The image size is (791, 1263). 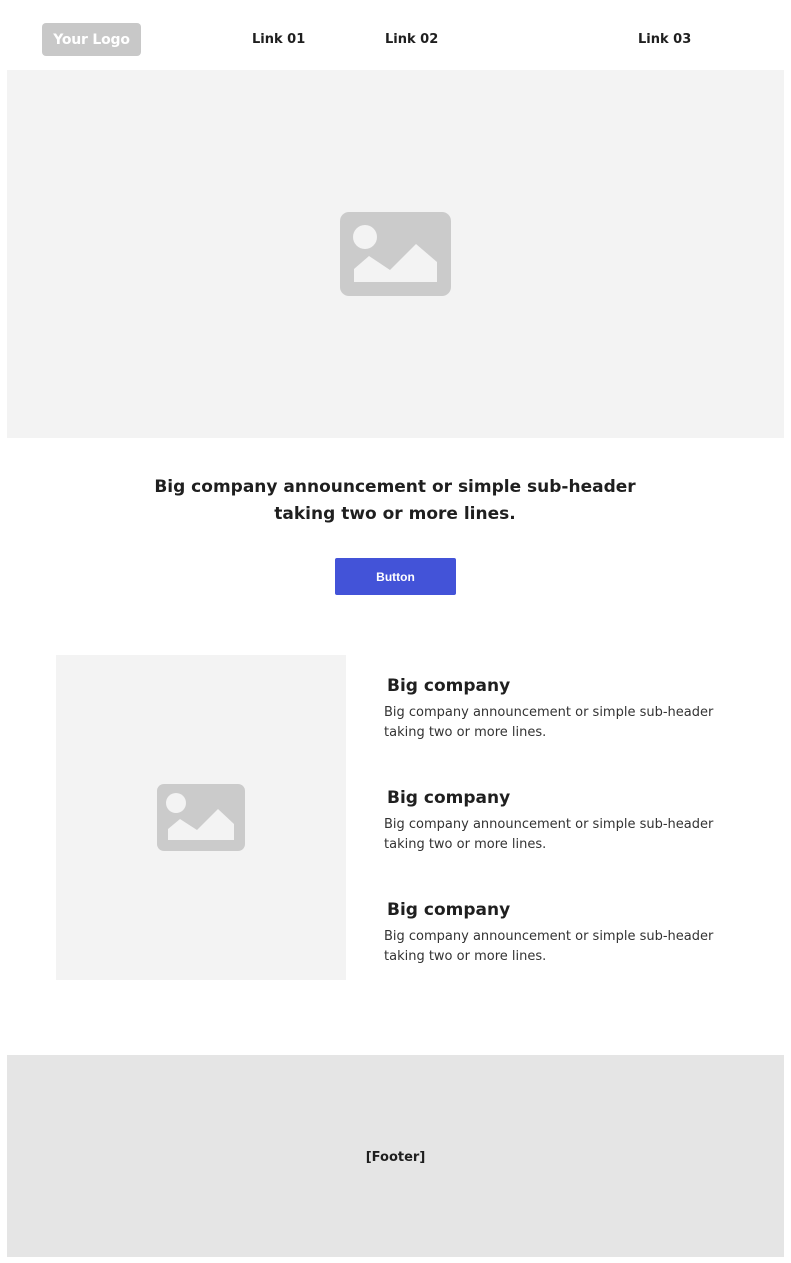 What do you see at coordinates (395, 576) in the screenshot?
I see `primary-button: Button` at bounding box center [395, 576].